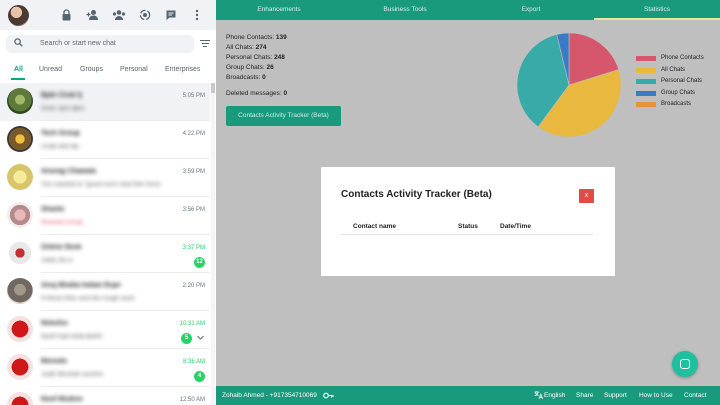 This screenshot has width=720, height=405. What do you see at coordinates (193, 172) in the screenshot?
I see `chat-time: 3:59 PM` at bounding box center [193, 172].